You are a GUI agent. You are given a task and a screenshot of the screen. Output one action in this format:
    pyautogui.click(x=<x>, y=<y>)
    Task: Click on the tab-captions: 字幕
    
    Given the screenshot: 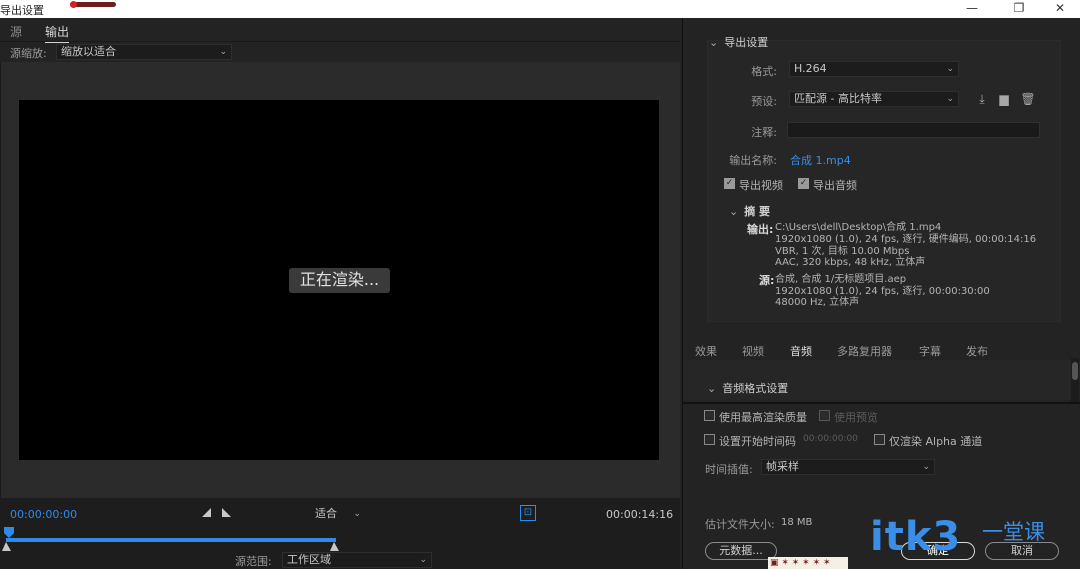 What is the action you would take?
    pyautogui.click(x=930, y=351)
    